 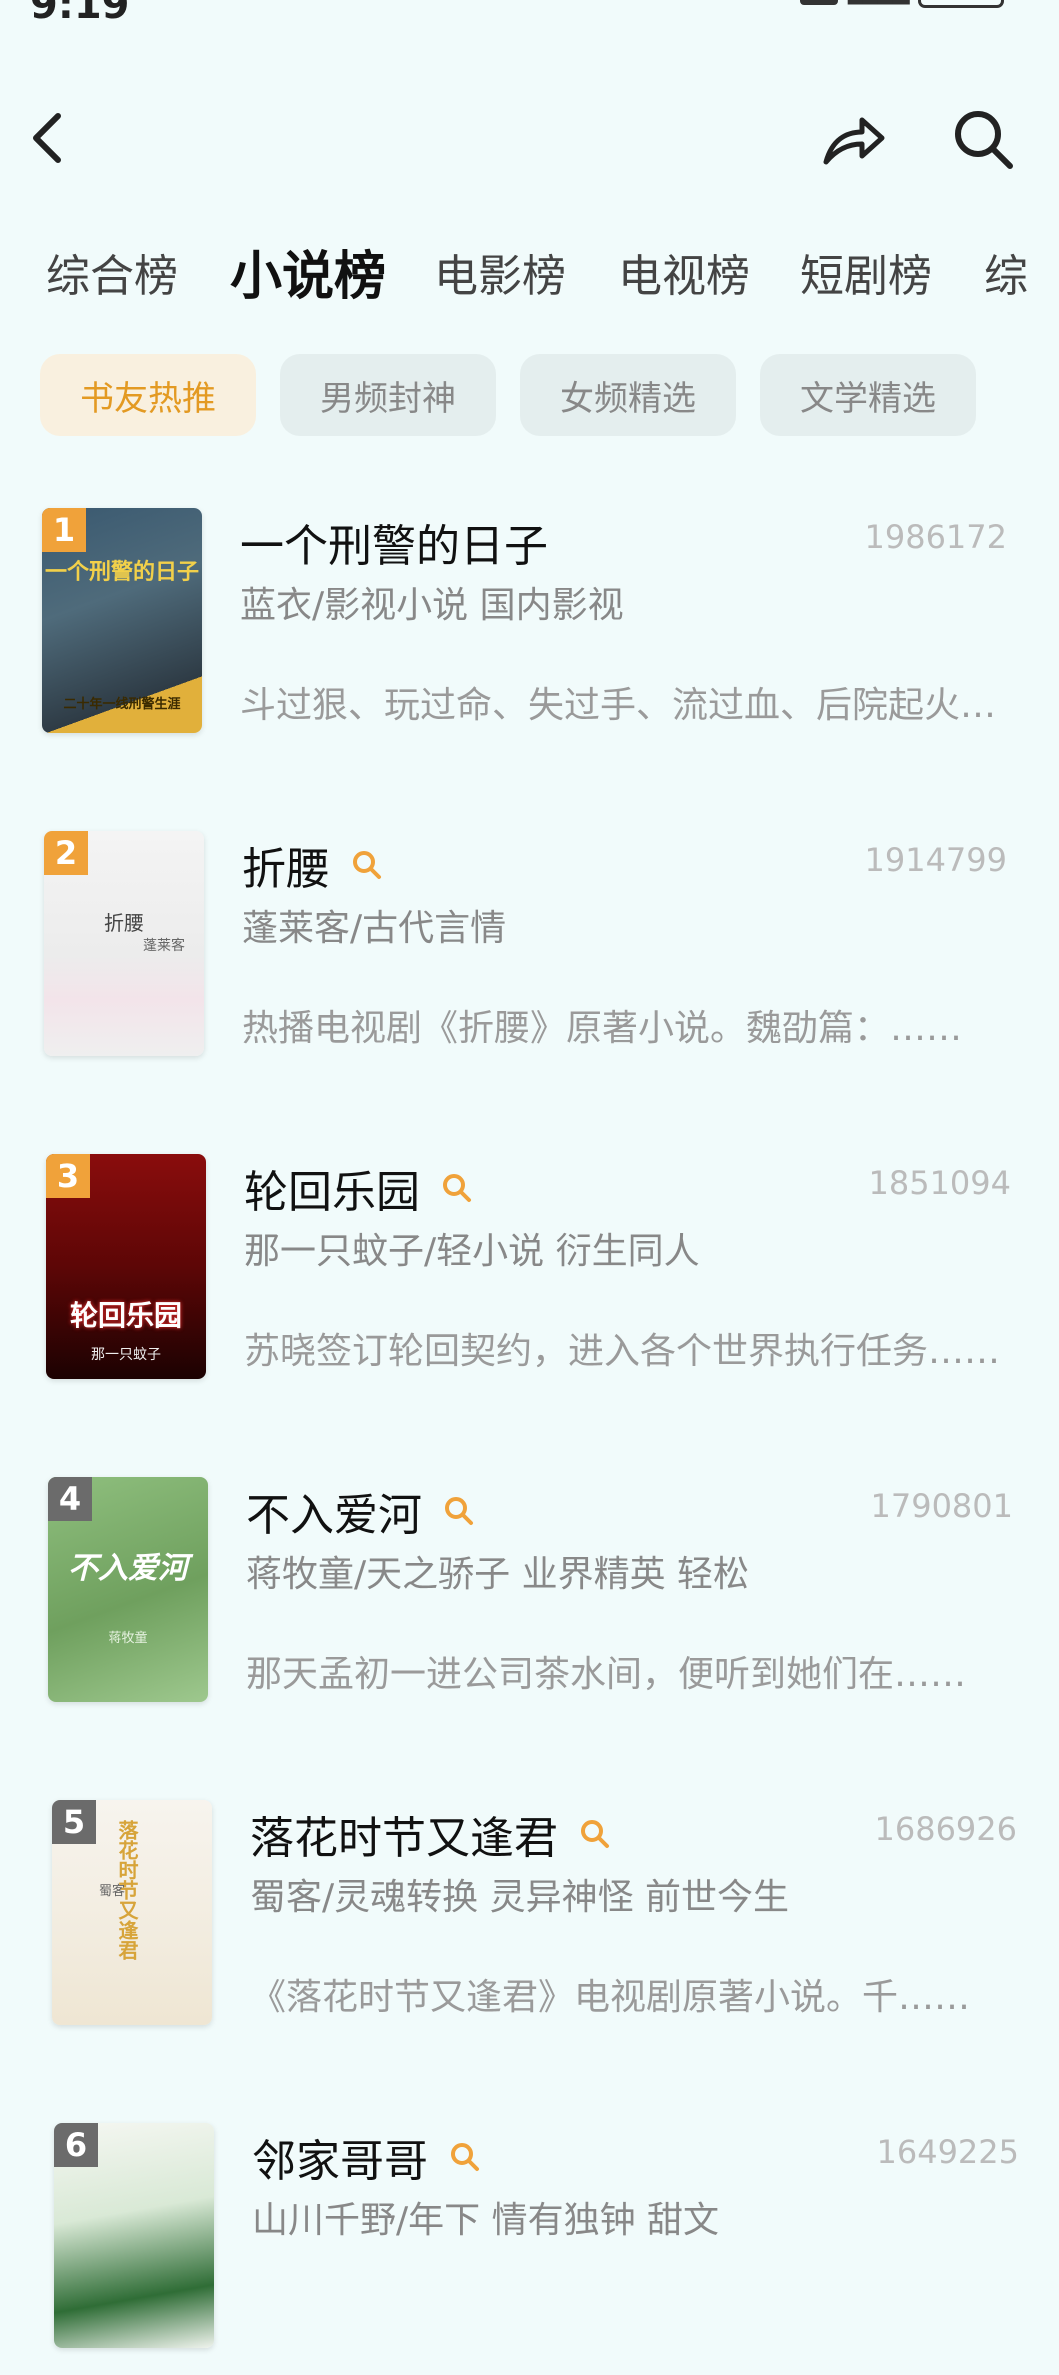 What do you see at coordinates (498, 1574) in the screenshot?
I see `book-tags: 蒋牧童/天之骄子 业界精英 轻松` at bounding box center [498, 1574].